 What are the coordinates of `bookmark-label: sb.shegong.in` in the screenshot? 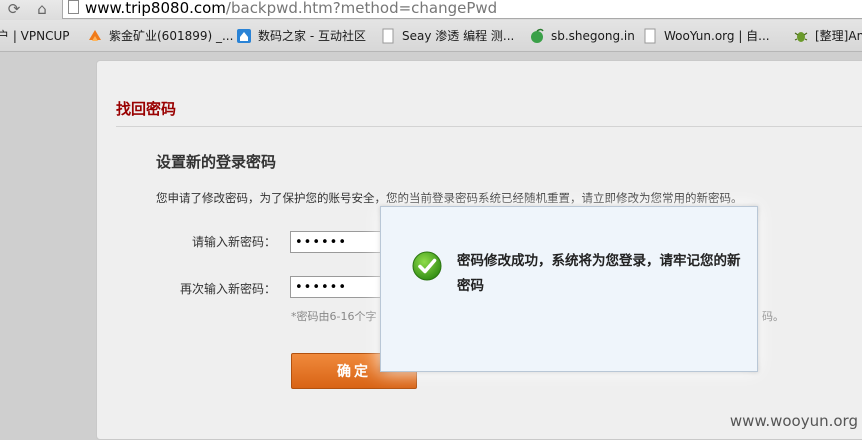 It's located at (593, 35).